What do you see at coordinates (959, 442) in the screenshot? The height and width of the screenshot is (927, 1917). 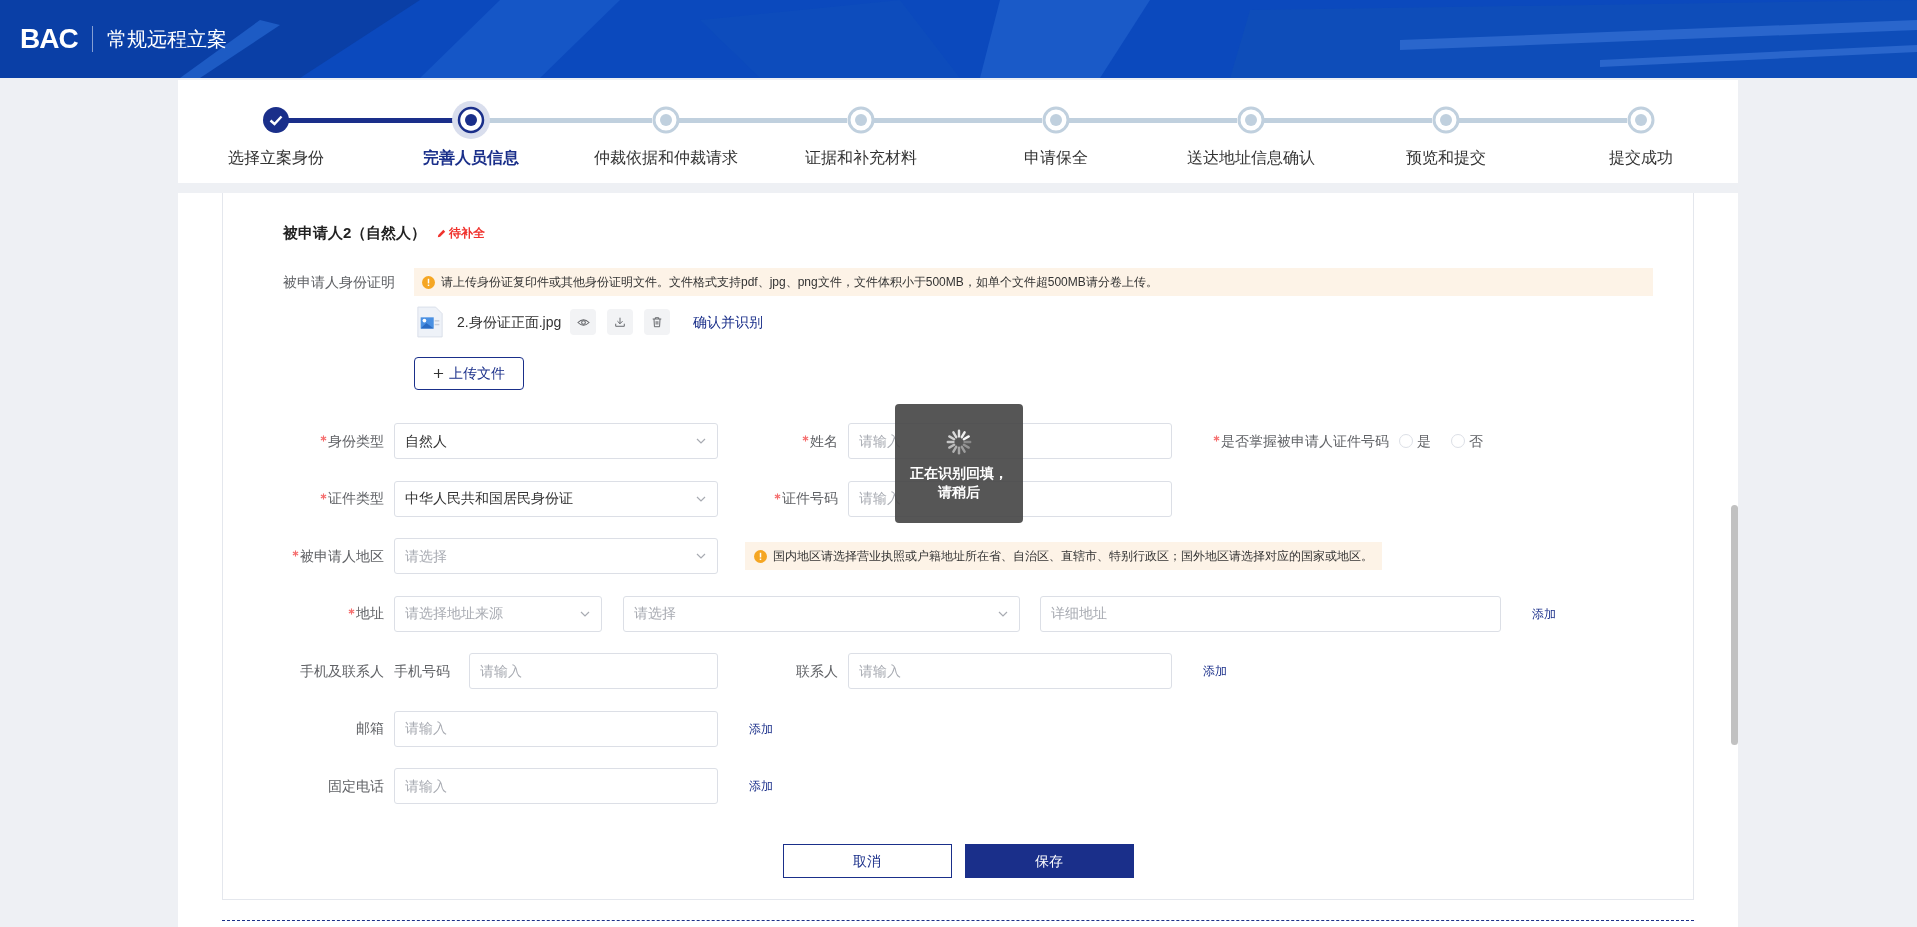 I see `spinner-icon` at bounding box center [959, 442].